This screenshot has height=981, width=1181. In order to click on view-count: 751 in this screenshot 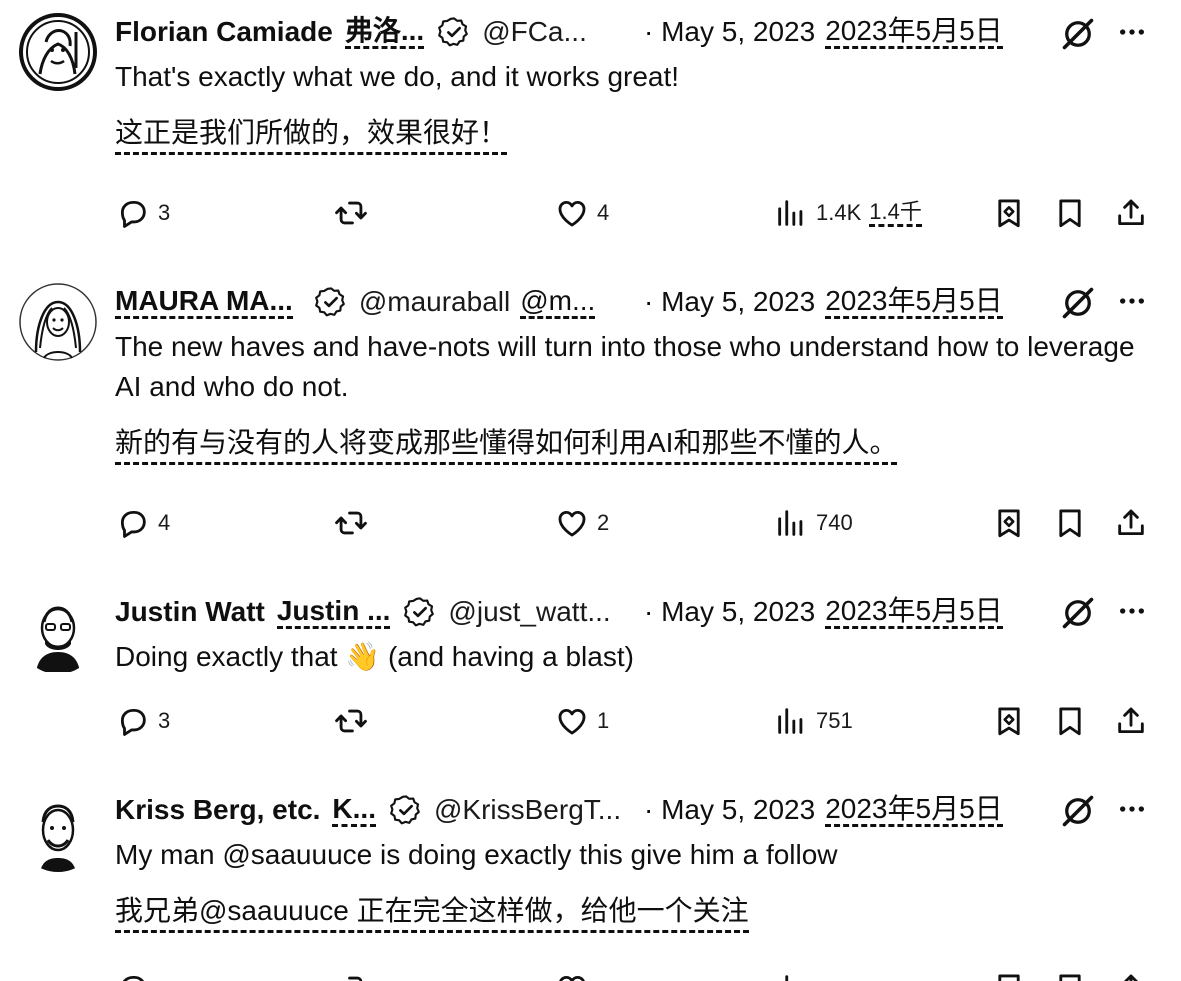, I will do `click(834, 720)`.